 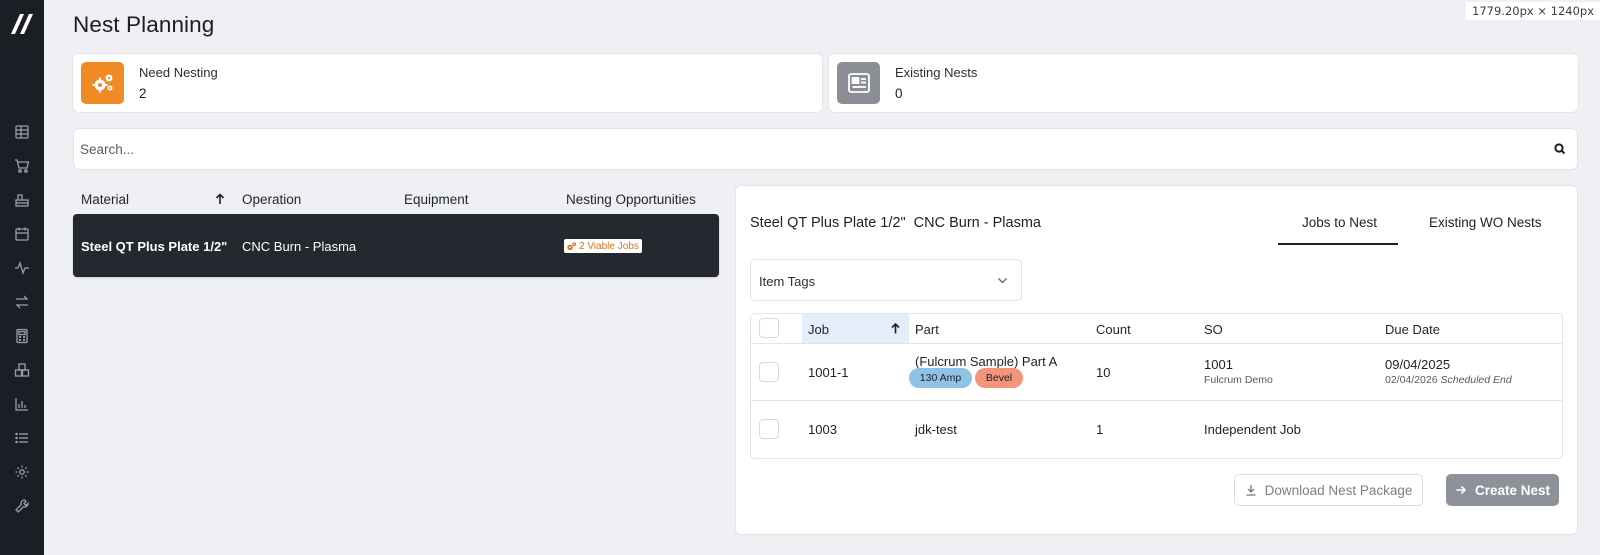 What do you see at coordinates (271, 199) in the screenshot?
I see `col-header-operation: Operation` at bounding box center [271, 199].